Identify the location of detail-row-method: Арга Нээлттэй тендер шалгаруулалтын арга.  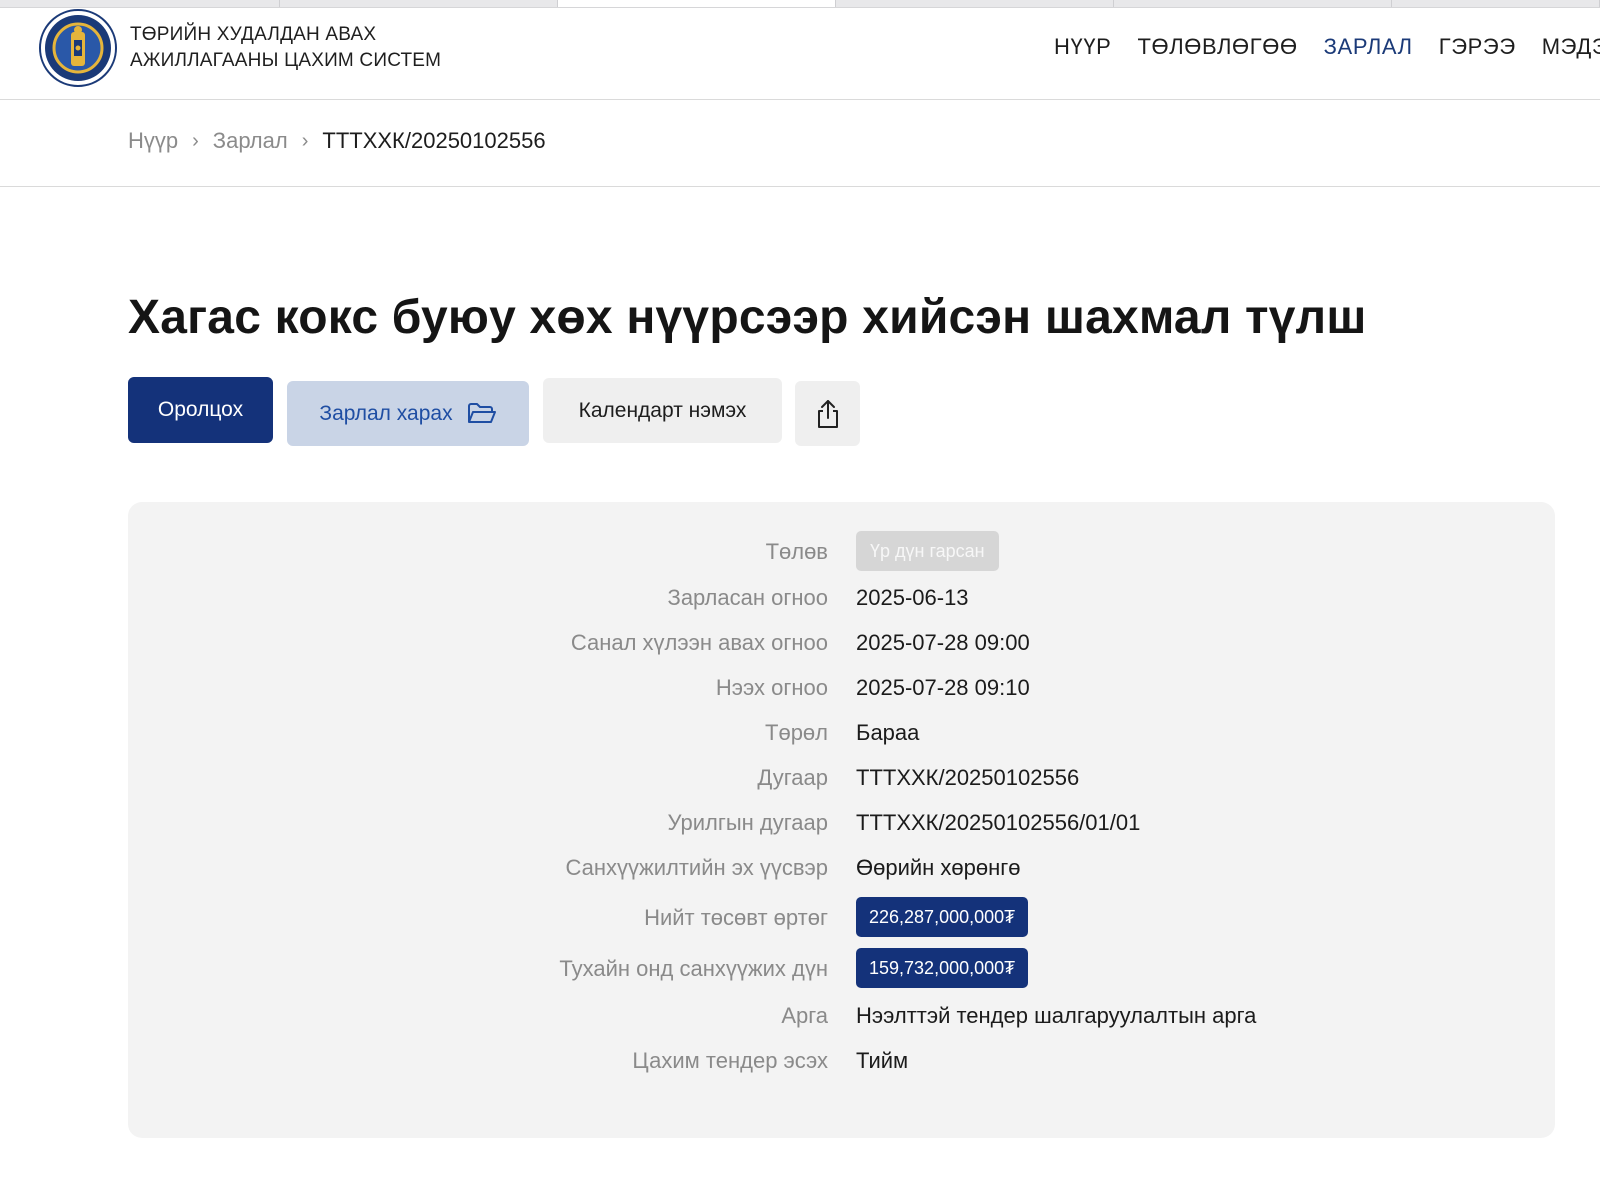
(841, 1015).